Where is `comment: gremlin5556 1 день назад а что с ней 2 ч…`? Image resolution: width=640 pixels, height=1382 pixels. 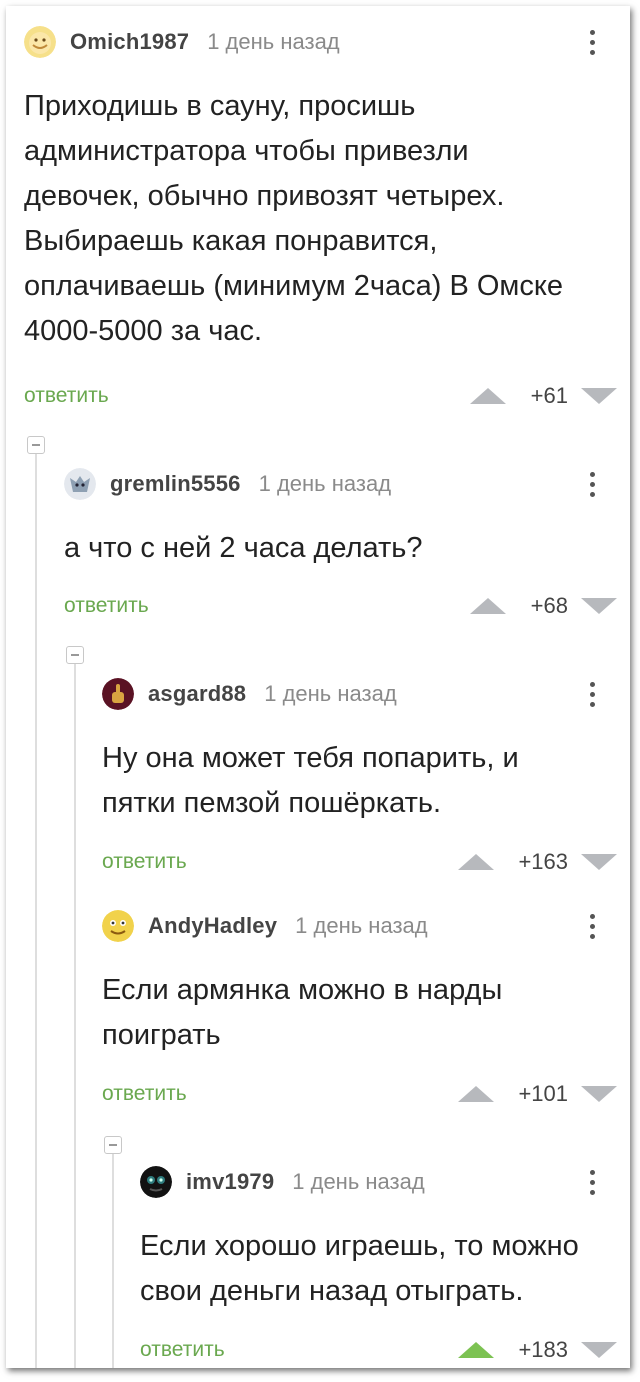 comment: gremlin5556 1 день назад а что с ней 2 ч… is located at coordinates (340, 544).